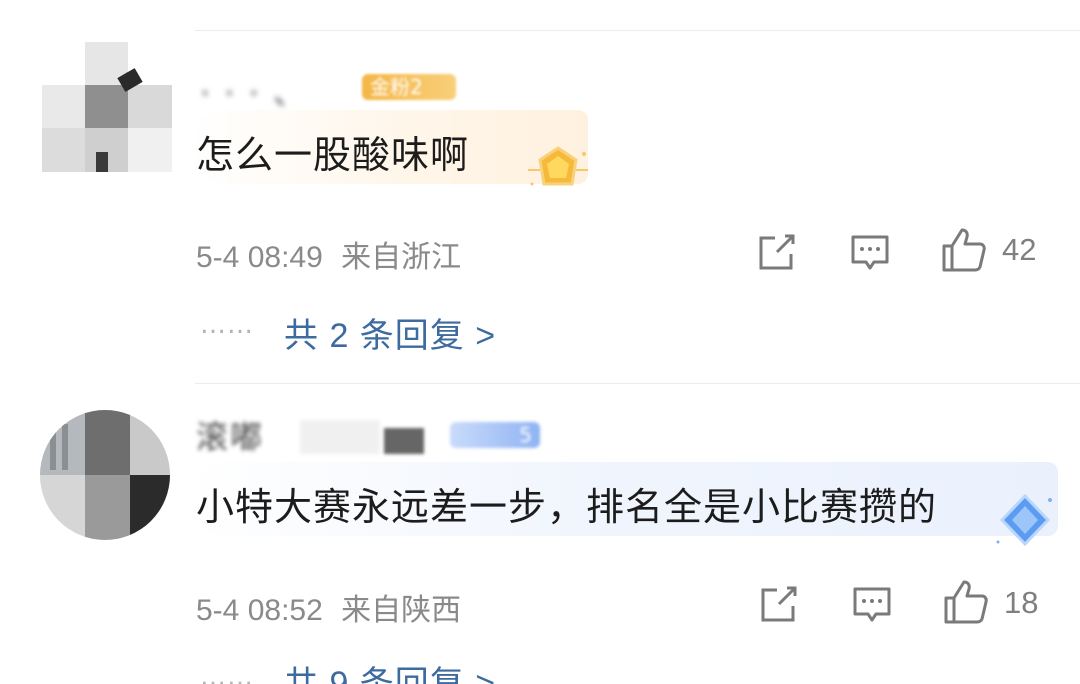  I want to click on gold-medal-icon, so click(558, 166).